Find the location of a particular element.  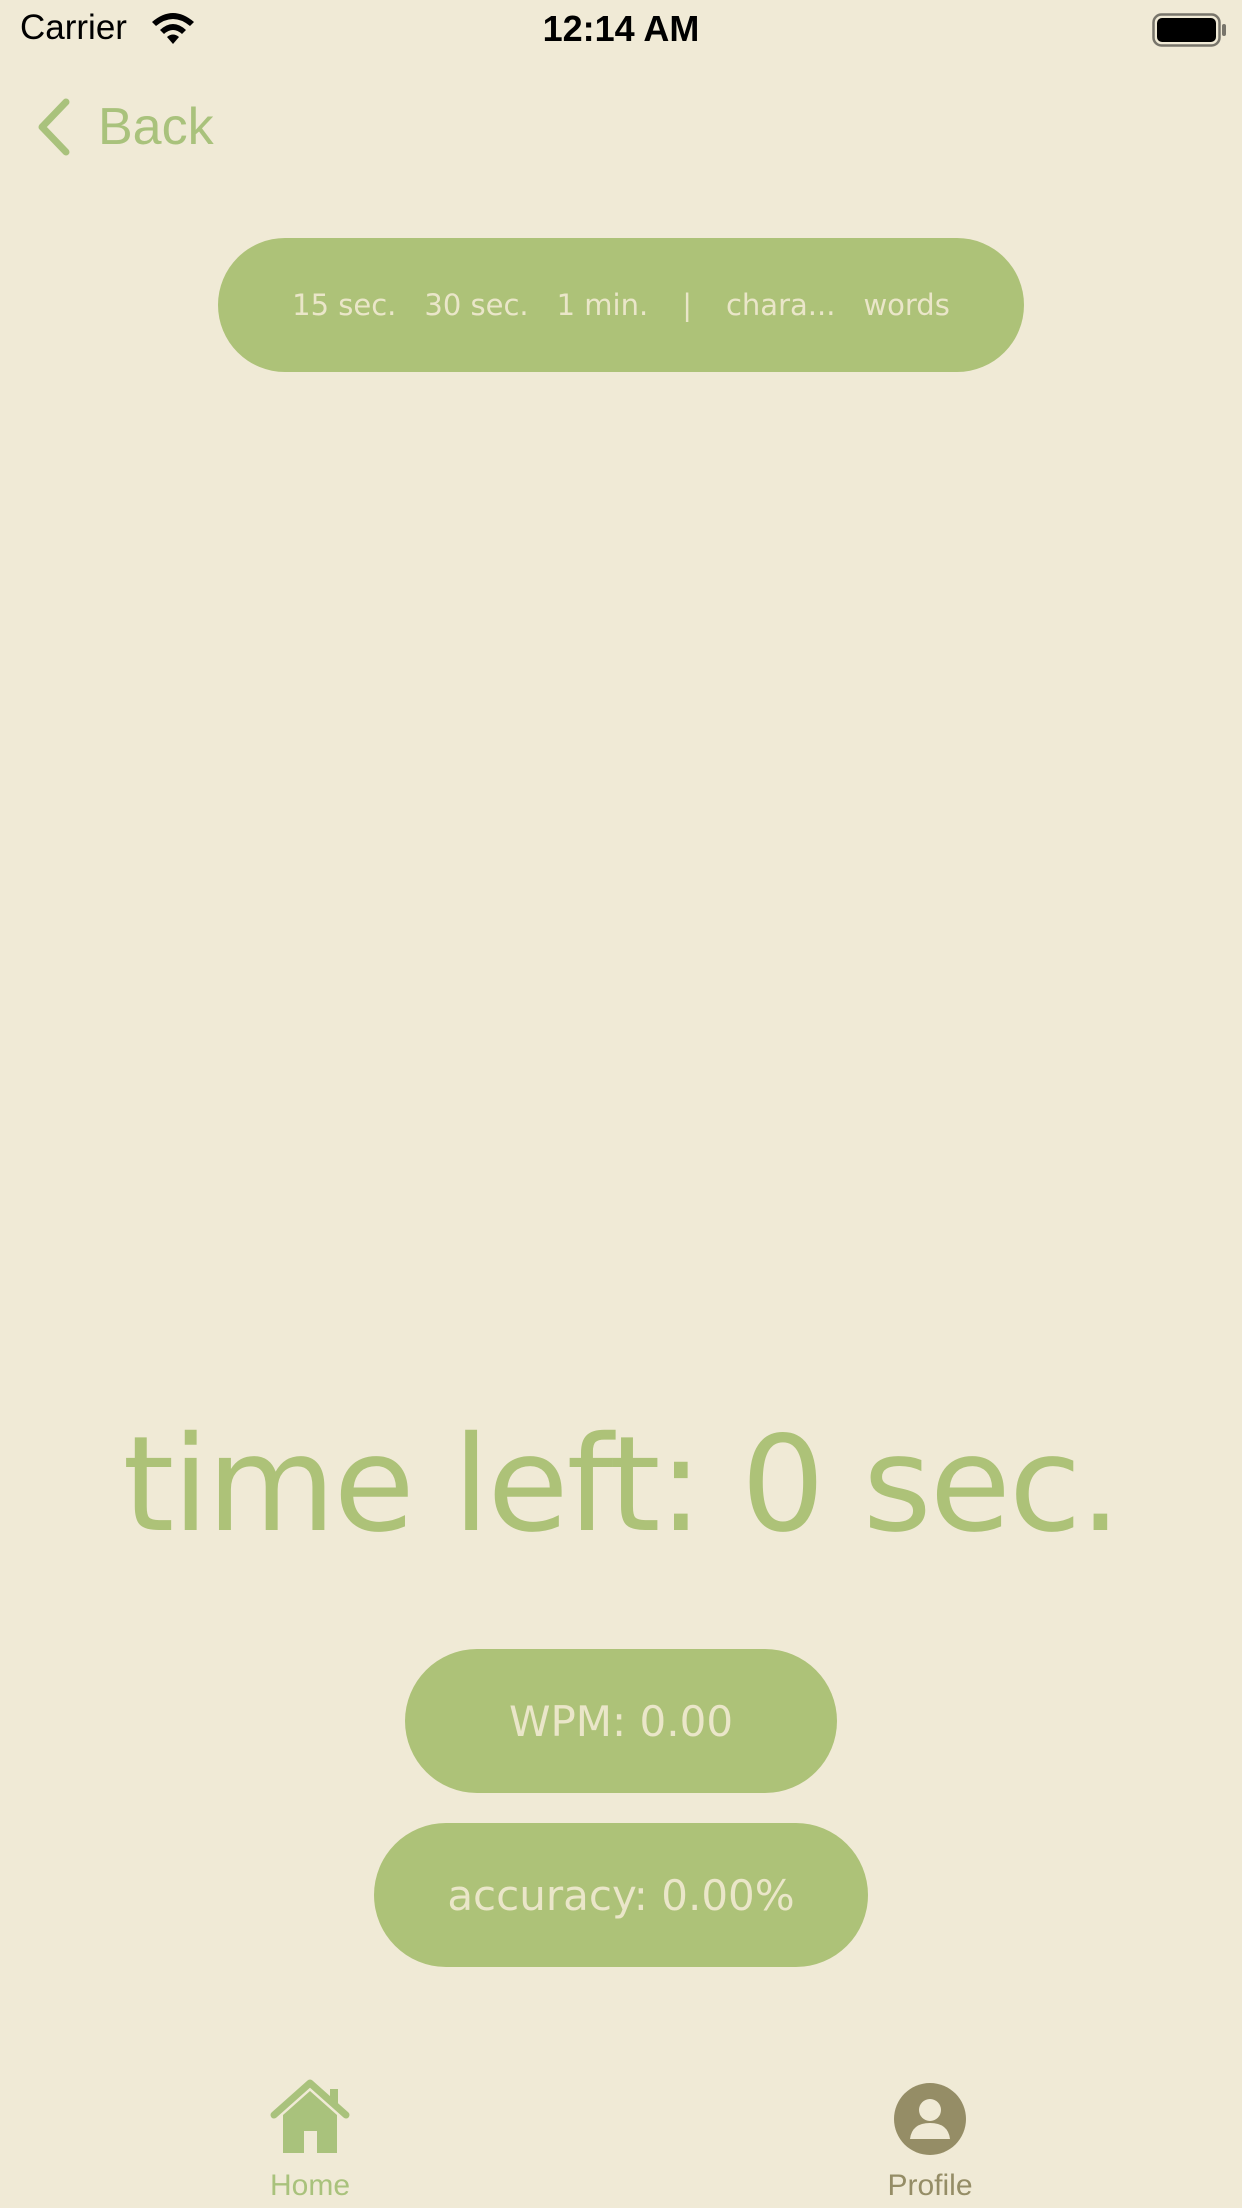

chevron-left-icon is located at coordinates (54, 127).